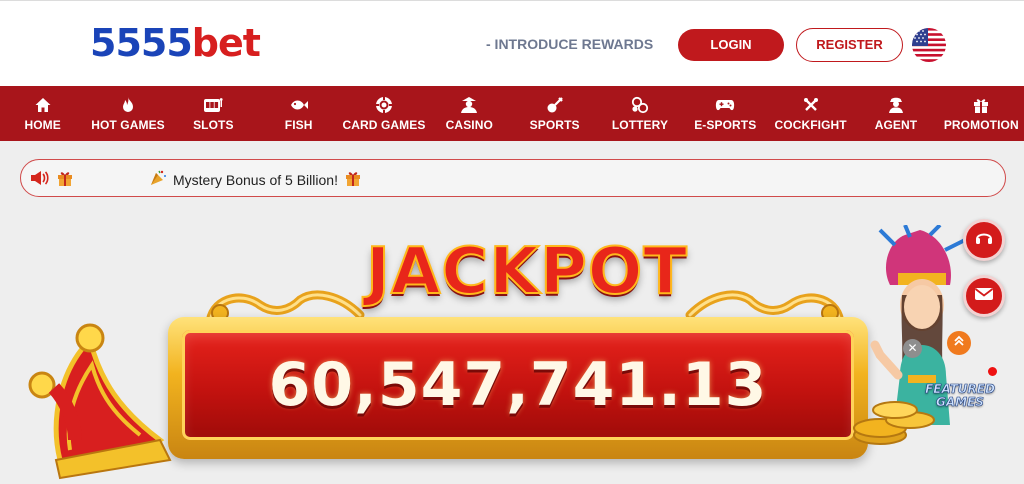  What do you see at coordinates (100, 401) in the screenshot?
I see `jester-hat-icon` at bounding box center [100, 401].